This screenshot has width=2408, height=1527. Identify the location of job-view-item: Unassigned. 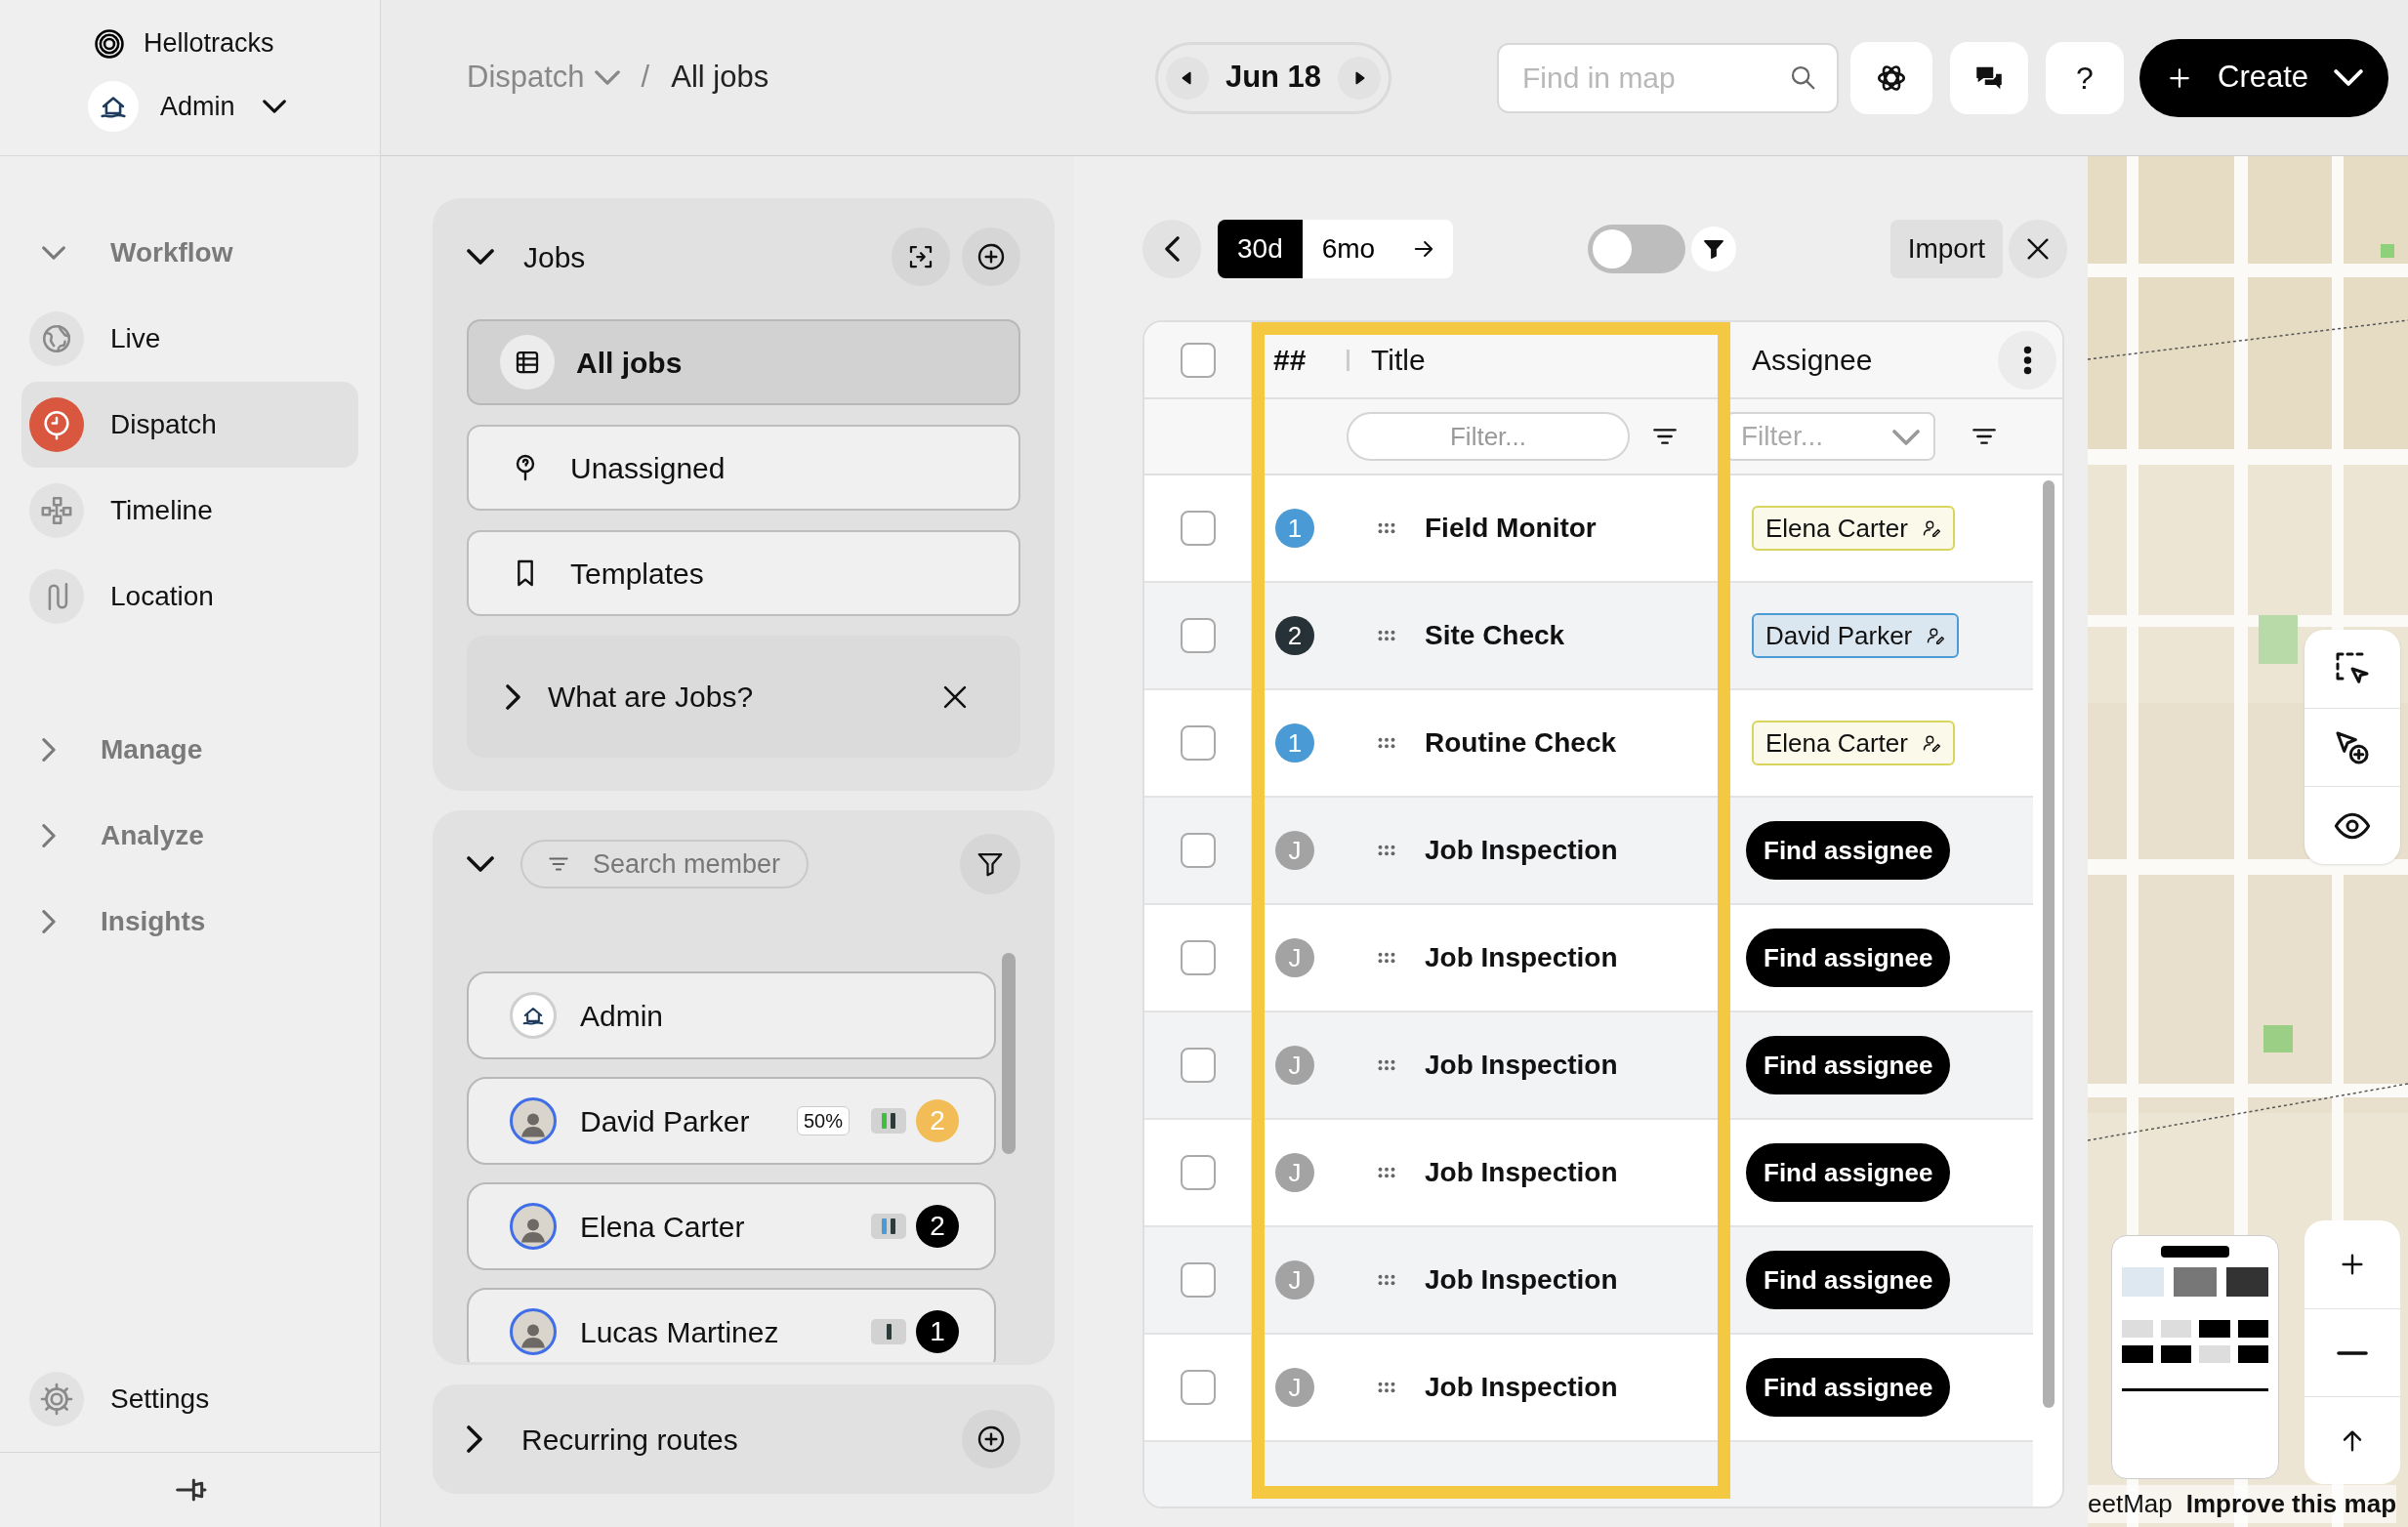
(744, 468).